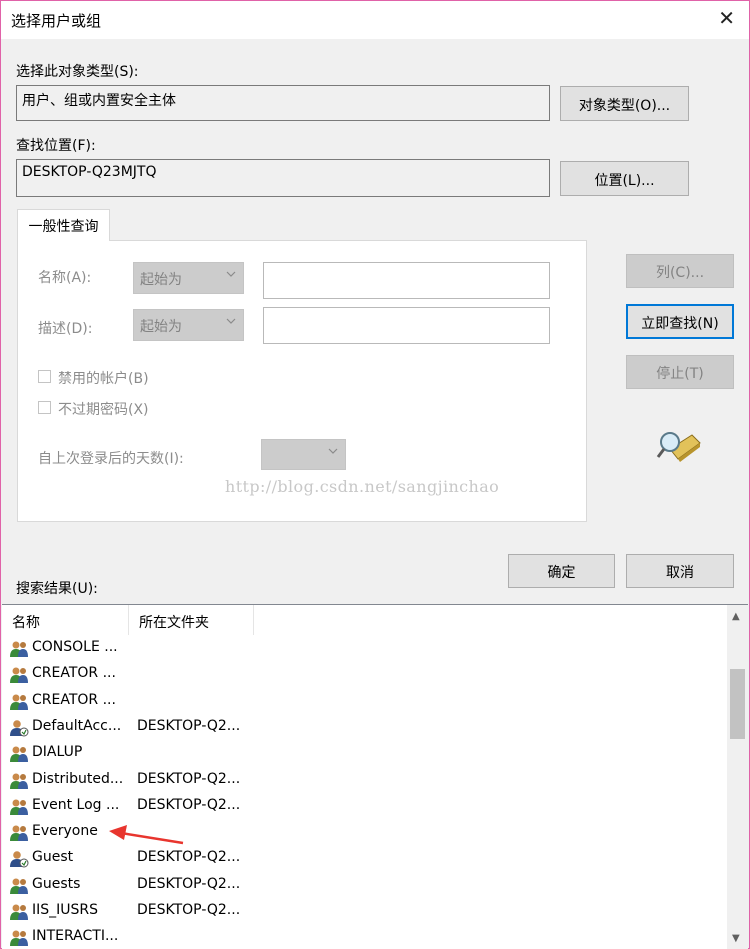  What do you see at coordinates (406, 280) in the screenshot?
I see `name-input` at bounding box center [406, 280].